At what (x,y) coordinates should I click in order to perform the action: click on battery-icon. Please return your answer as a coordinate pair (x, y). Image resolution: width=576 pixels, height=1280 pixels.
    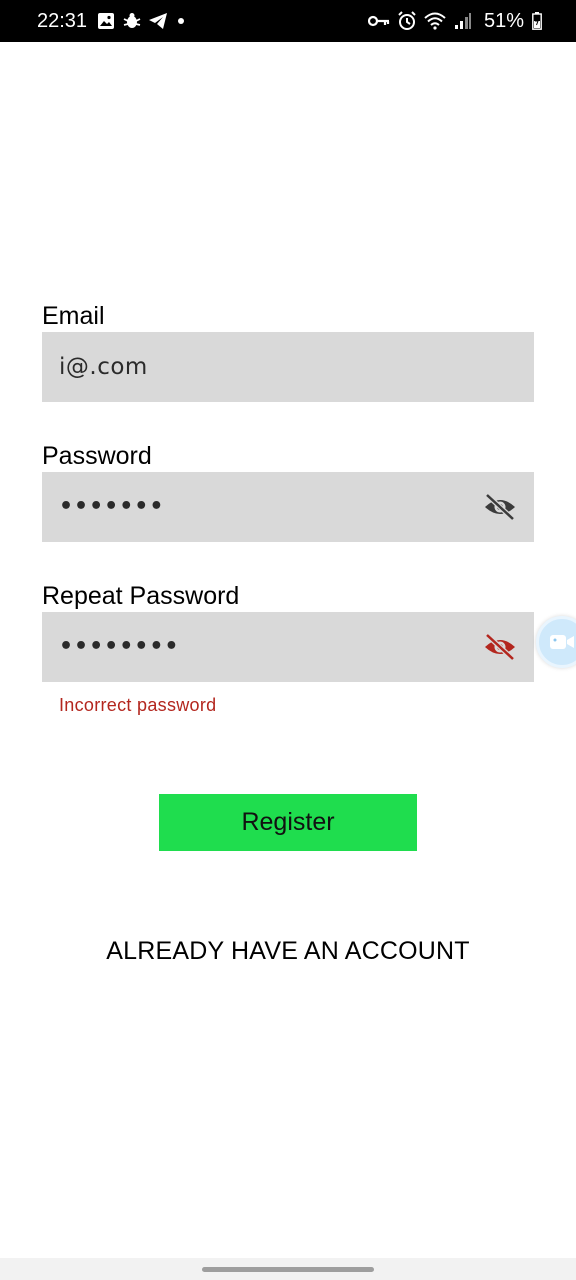
    Looking at the image, I should click on (537, 21).